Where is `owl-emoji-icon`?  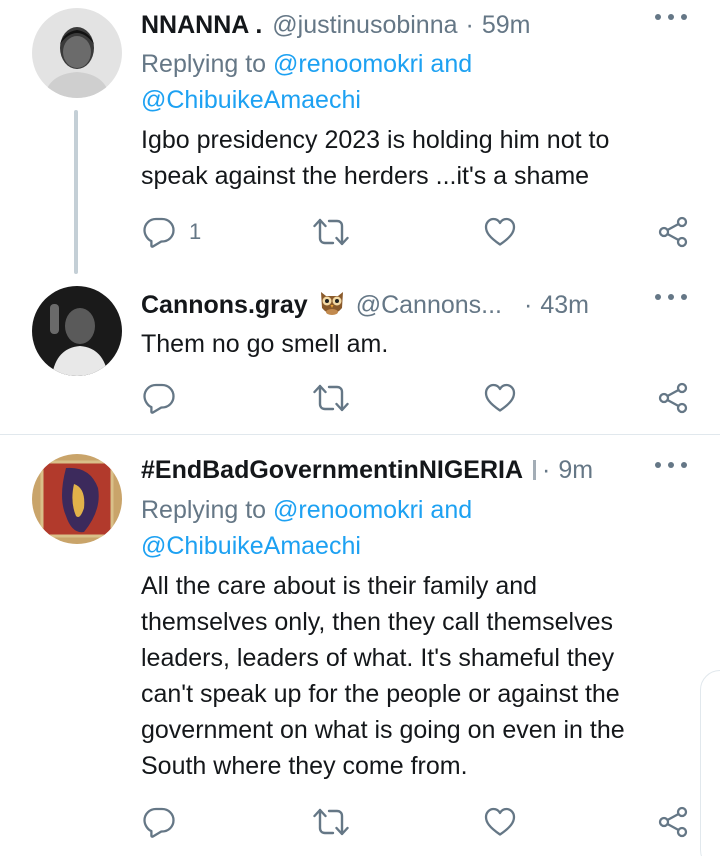
owl-emoji-icon is located at coordinates (332, 305).